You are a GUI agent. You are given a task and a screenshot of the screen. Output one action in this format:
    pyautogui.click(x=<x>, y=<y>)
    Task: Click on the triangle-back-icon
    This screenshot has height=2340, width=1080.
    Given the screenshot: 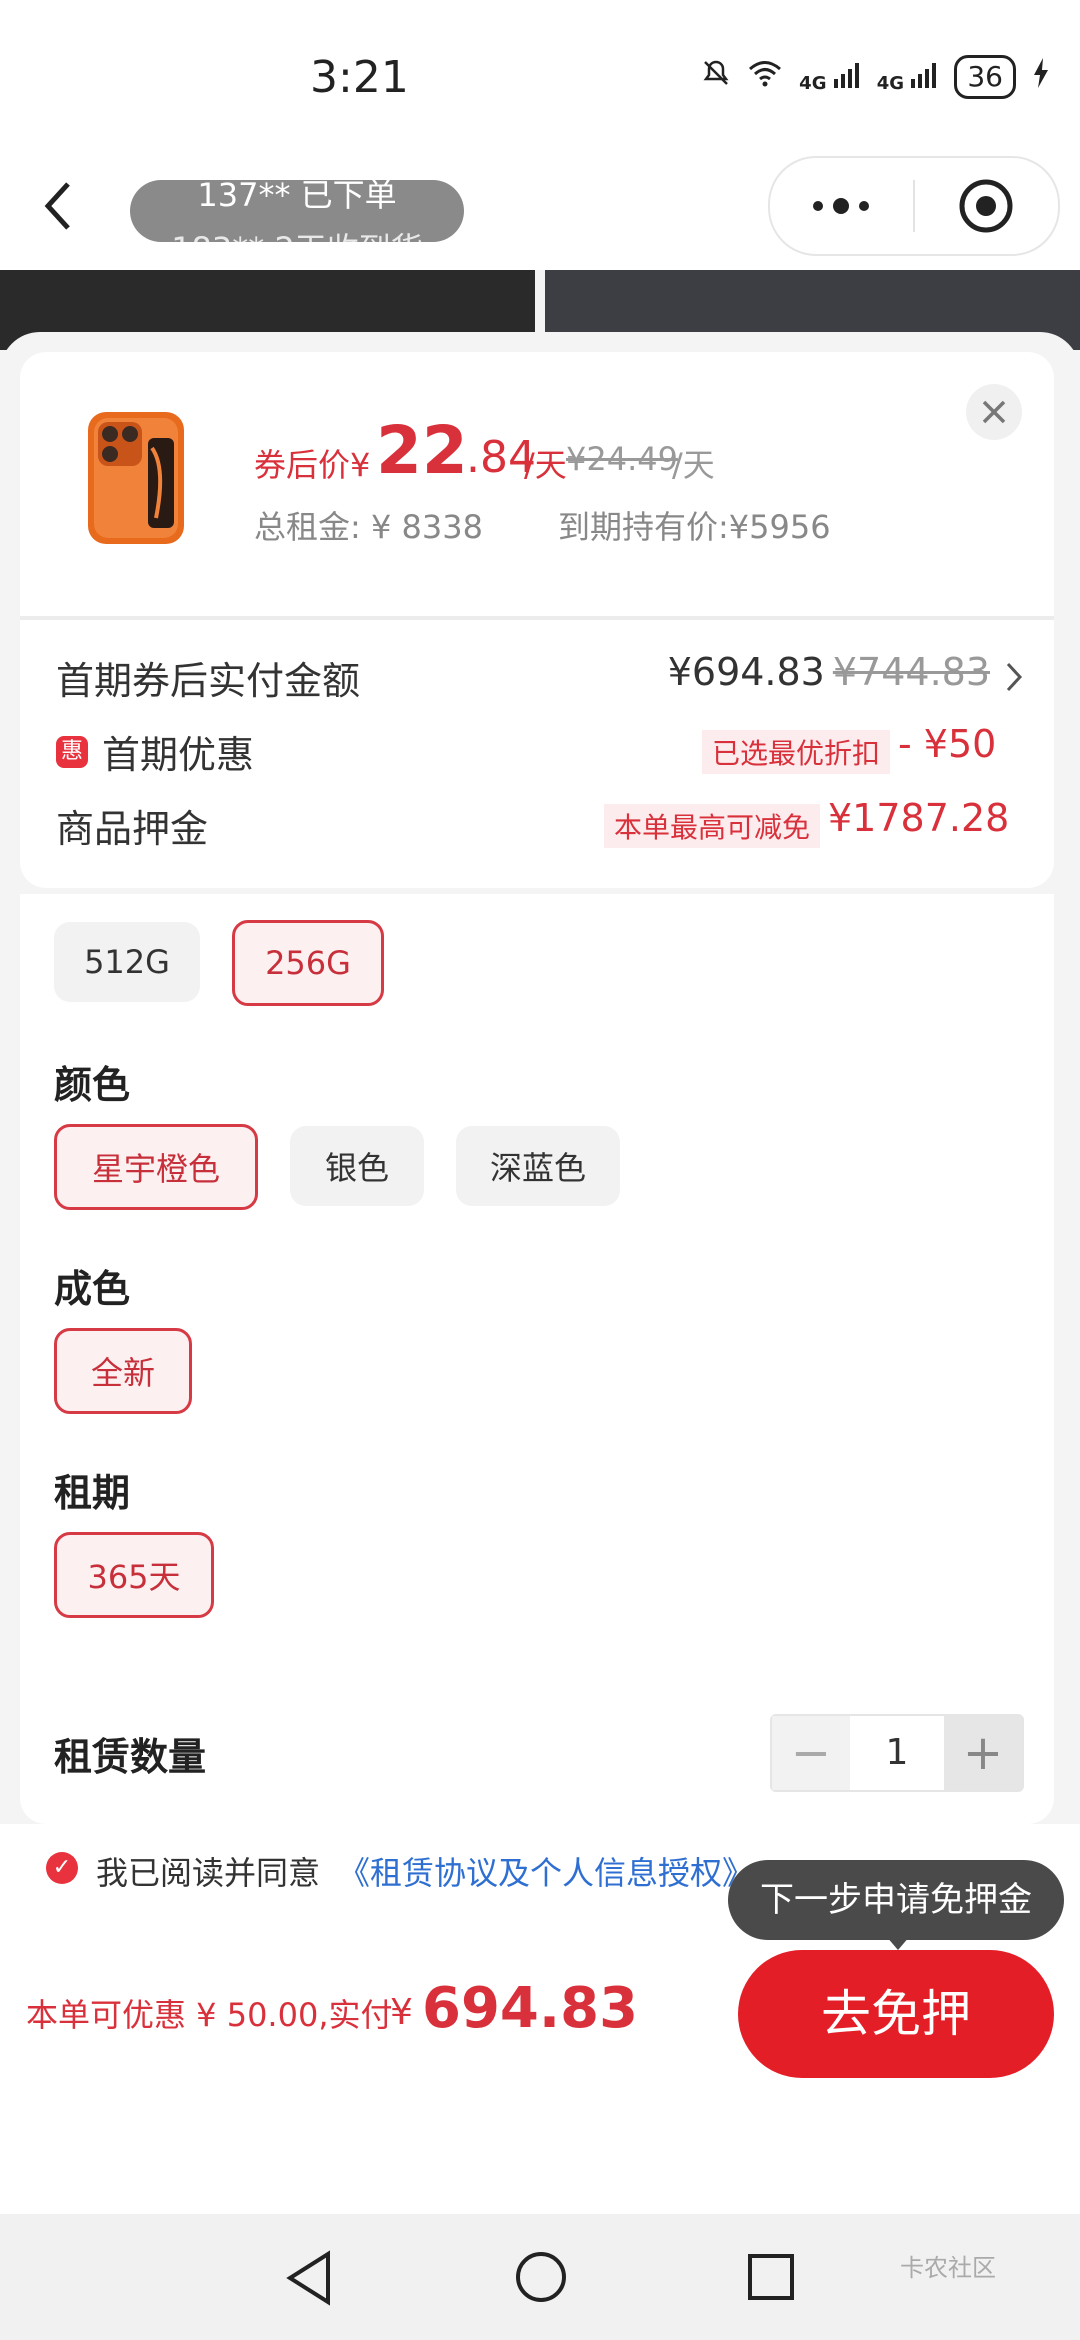 What is the action you would take?
    pyautogui.click(x=308, y=2278)
    